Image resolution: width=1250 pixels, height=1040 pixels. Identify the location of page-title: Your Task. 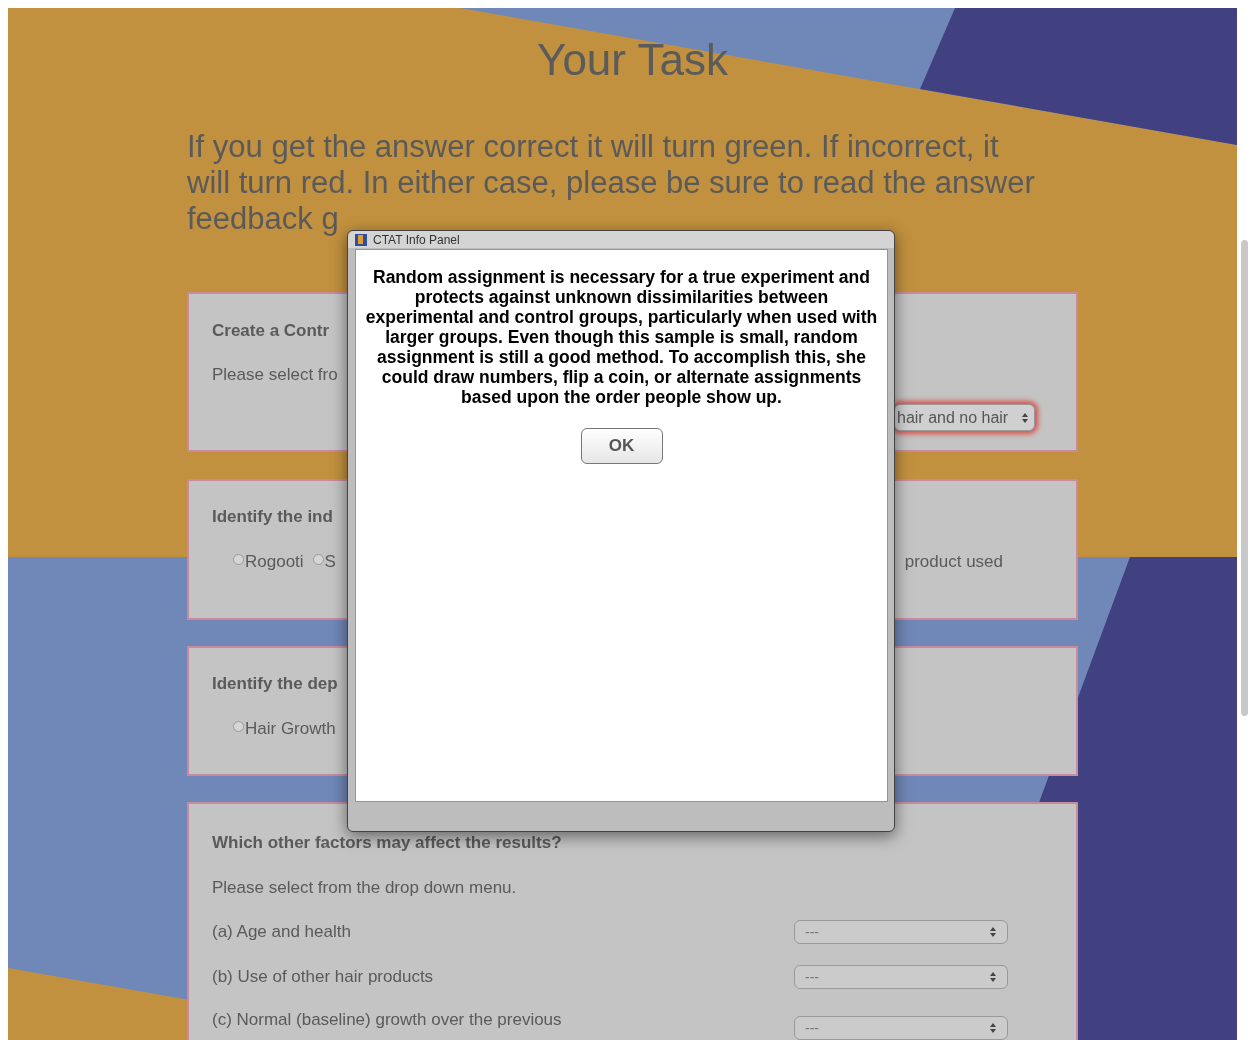
(632, 60).